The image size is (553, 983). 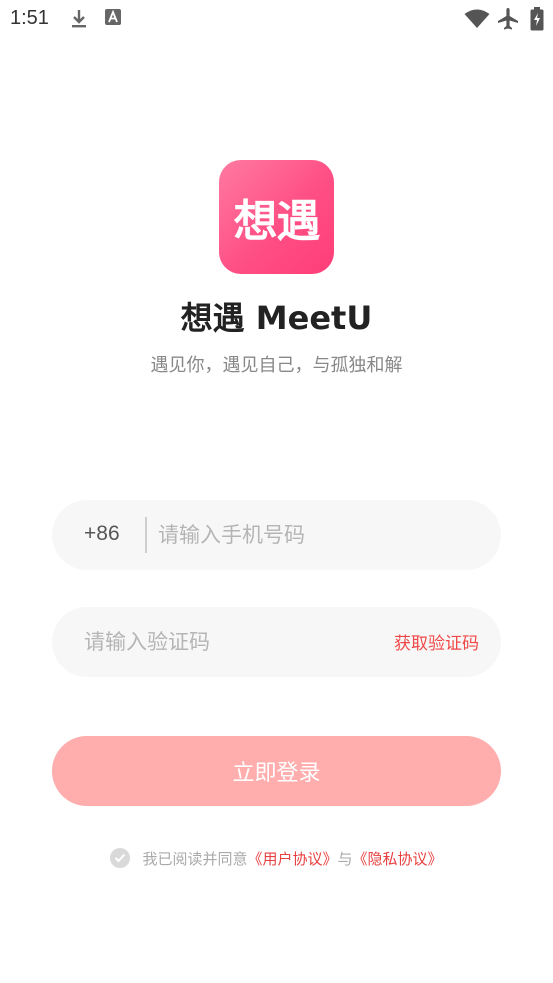 I want to click on status-time: 1:51, so click(x=29, y=18).